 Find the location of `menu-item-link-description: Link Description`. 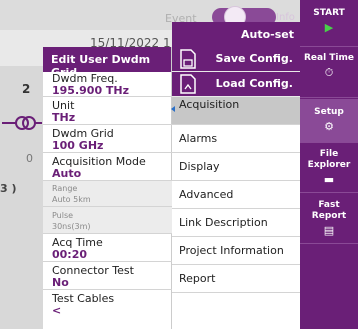

menu-item-link-description: Link Description is located at coordinates (236, 223).